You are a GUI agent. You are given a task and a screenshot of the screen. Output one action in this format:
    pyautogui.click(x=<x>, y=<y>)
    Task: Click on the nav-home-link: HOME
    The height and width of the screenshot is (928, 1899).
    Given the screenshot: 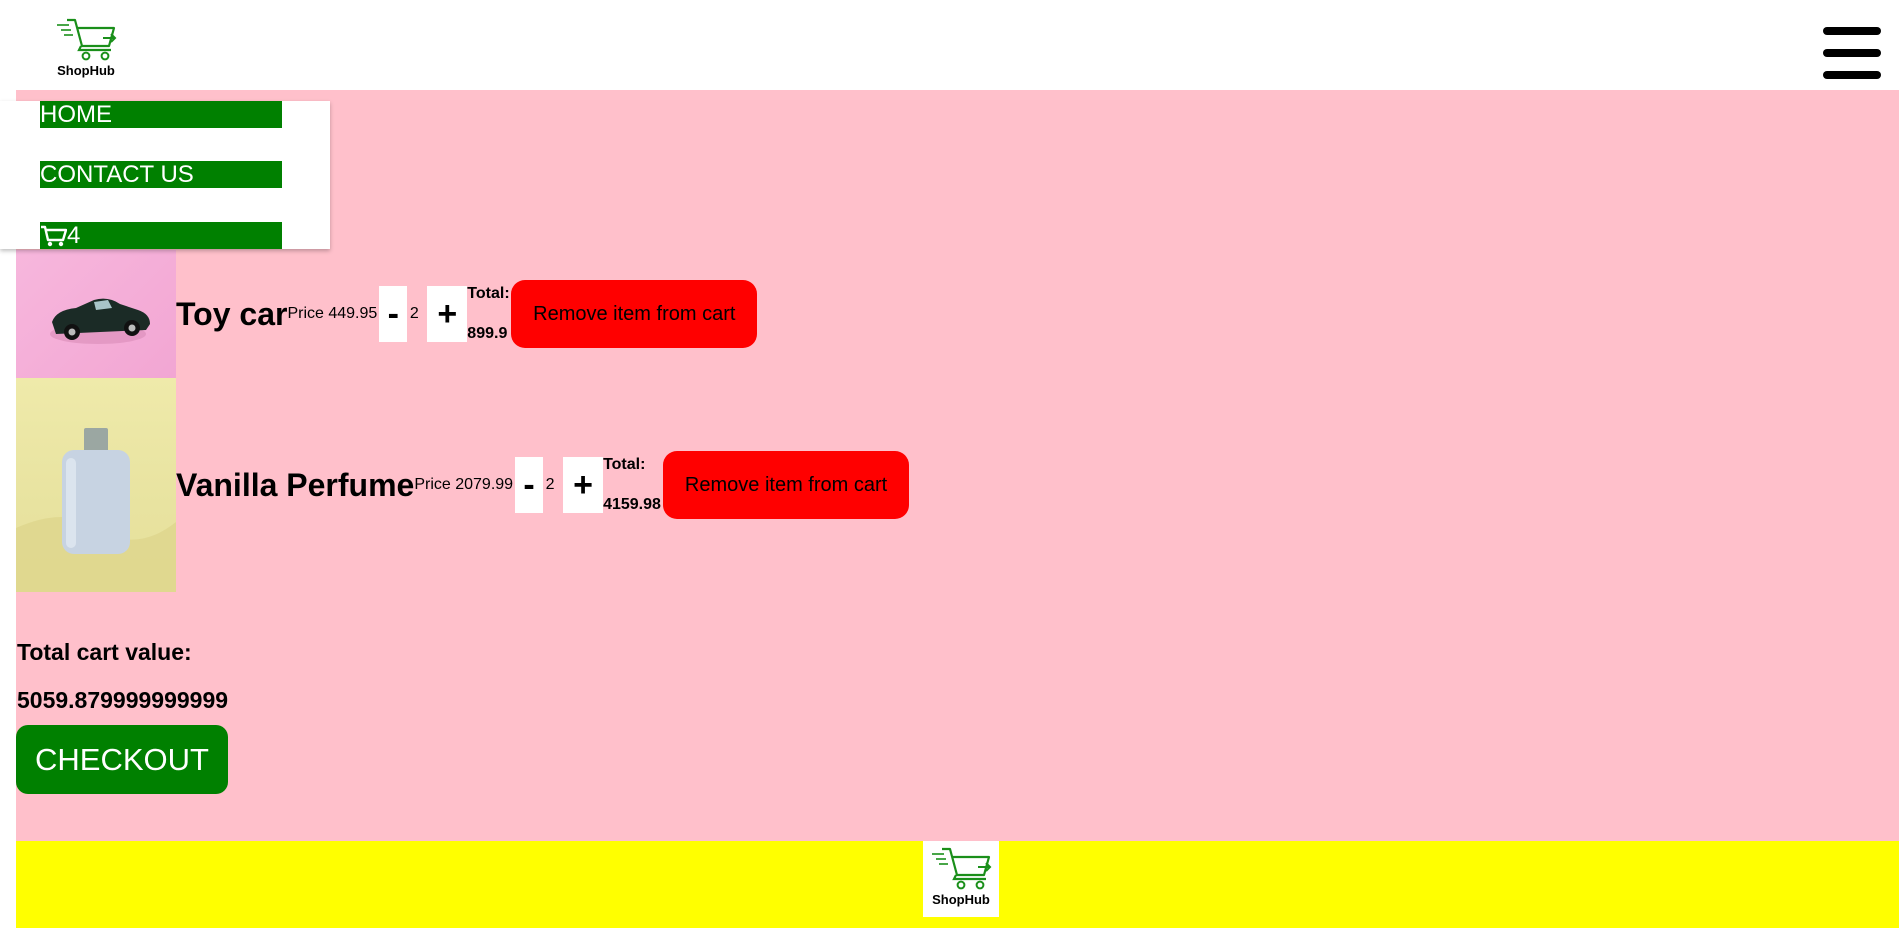 What is the action you would take?
    pyautogui.click(x=161, y=114)
    